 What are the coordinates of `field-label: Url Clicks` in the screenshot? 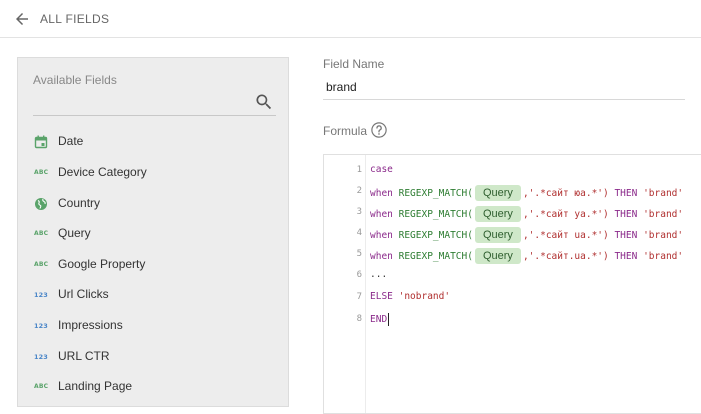 It's located at (83, 294).